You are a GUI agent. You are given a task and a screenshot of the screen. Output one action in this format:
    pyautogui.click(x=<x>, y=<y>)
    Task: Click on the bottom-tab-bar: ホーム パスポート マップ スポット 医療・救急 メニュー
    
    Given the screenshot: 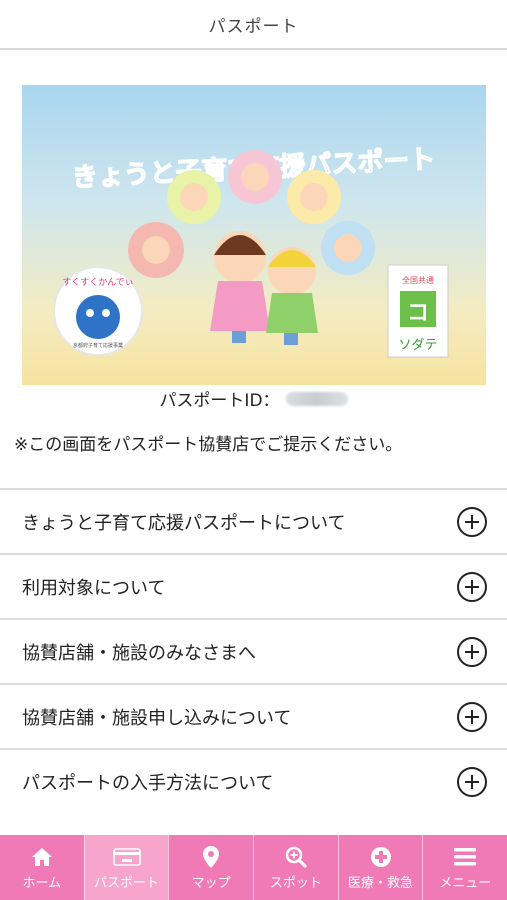 What is the action you would take?
    pyautogui.click(x=253, y=867)
    